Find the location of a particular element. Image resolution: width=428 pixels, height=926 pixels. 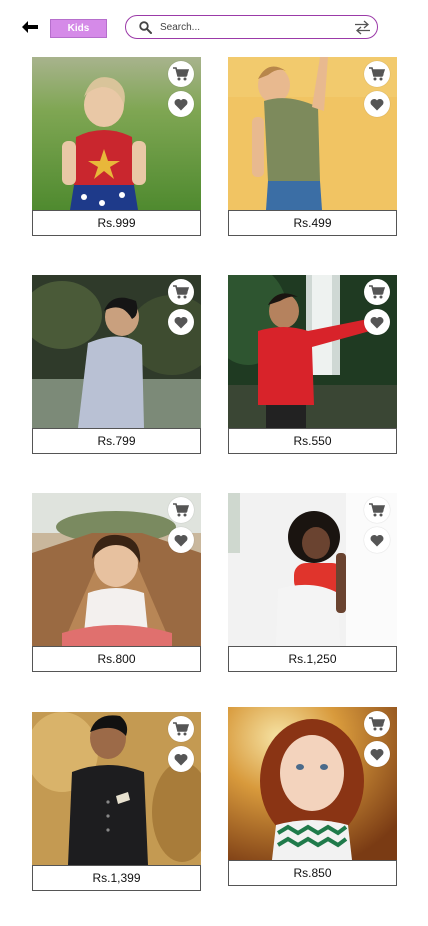

product-price: Rs.1,250 is located at coordinates (312, 659).